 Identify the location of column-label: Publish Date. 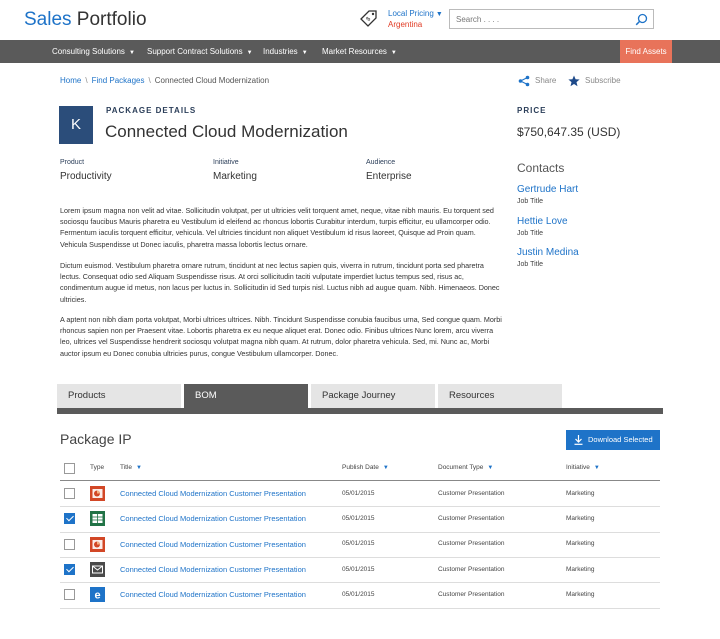
(360, 467).